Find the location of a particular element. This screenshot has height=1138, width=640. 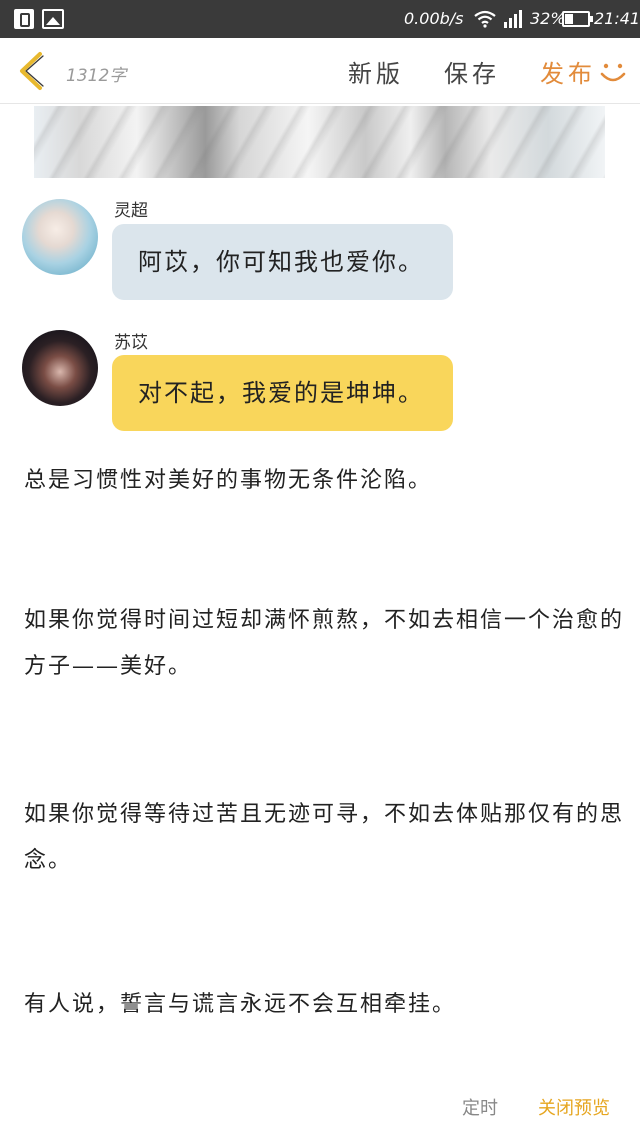

clock: 21:41 is located at coordinates (617, 18).